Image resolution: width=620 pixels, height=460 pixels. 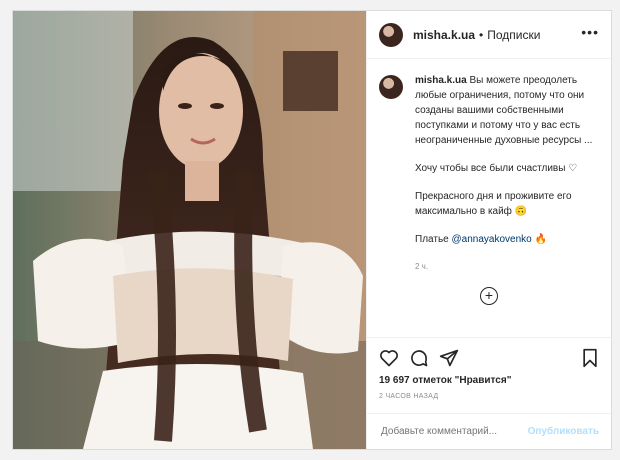 What do you see at coordinates (590, 32) in the screenshot?
I see `more-options-icon: •••` at bounding box center [590, 32].